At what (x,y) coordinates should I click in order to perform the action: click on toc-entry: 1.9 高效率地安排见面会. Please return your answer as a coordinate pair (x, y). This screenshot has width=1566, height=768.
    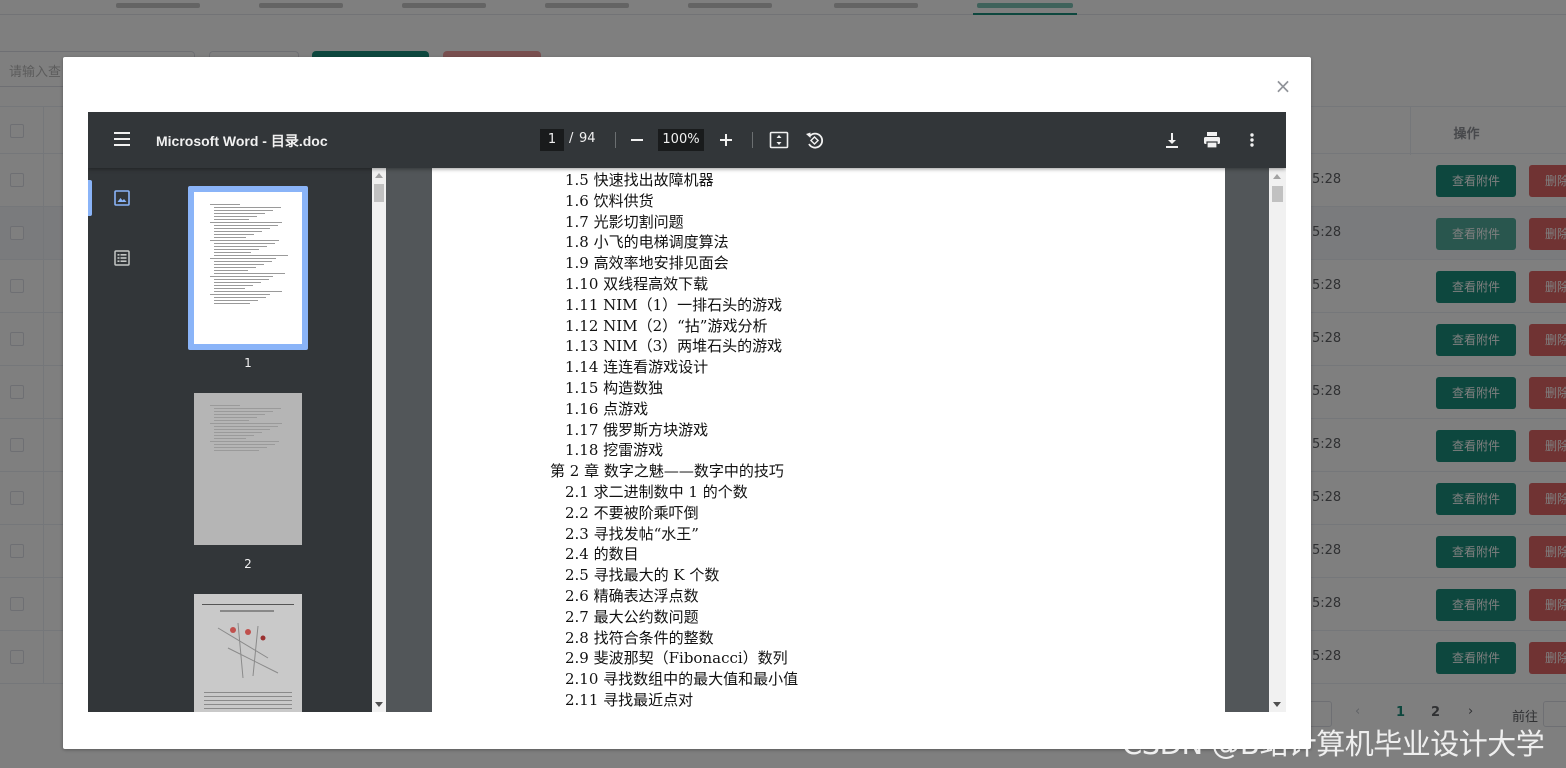
    Looking at the image, I should click on (647, 263).